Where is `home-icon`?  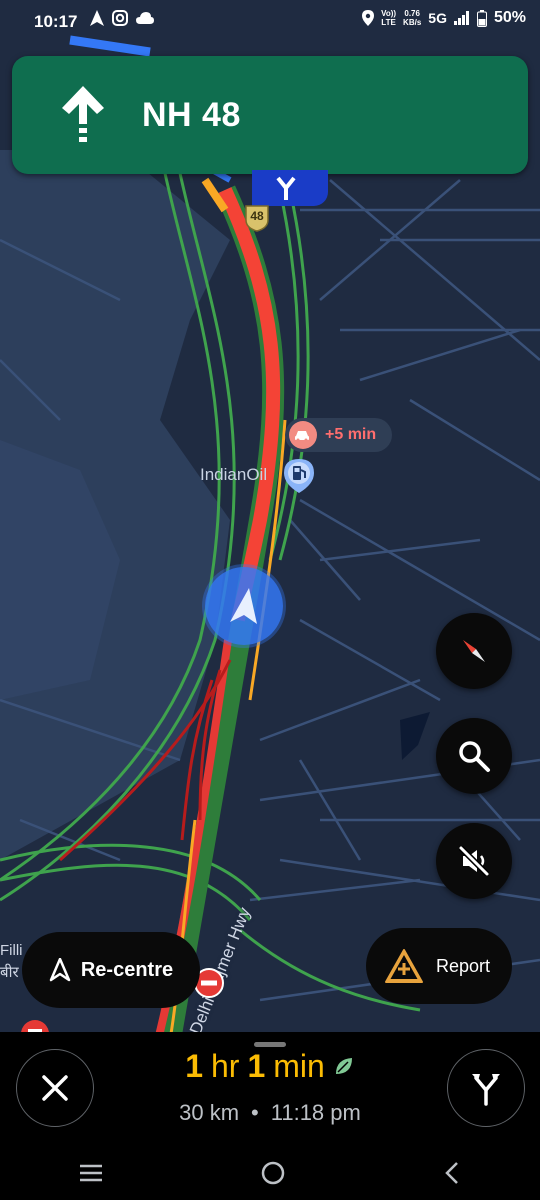 home-icon is located at coordinates (273, 1173).